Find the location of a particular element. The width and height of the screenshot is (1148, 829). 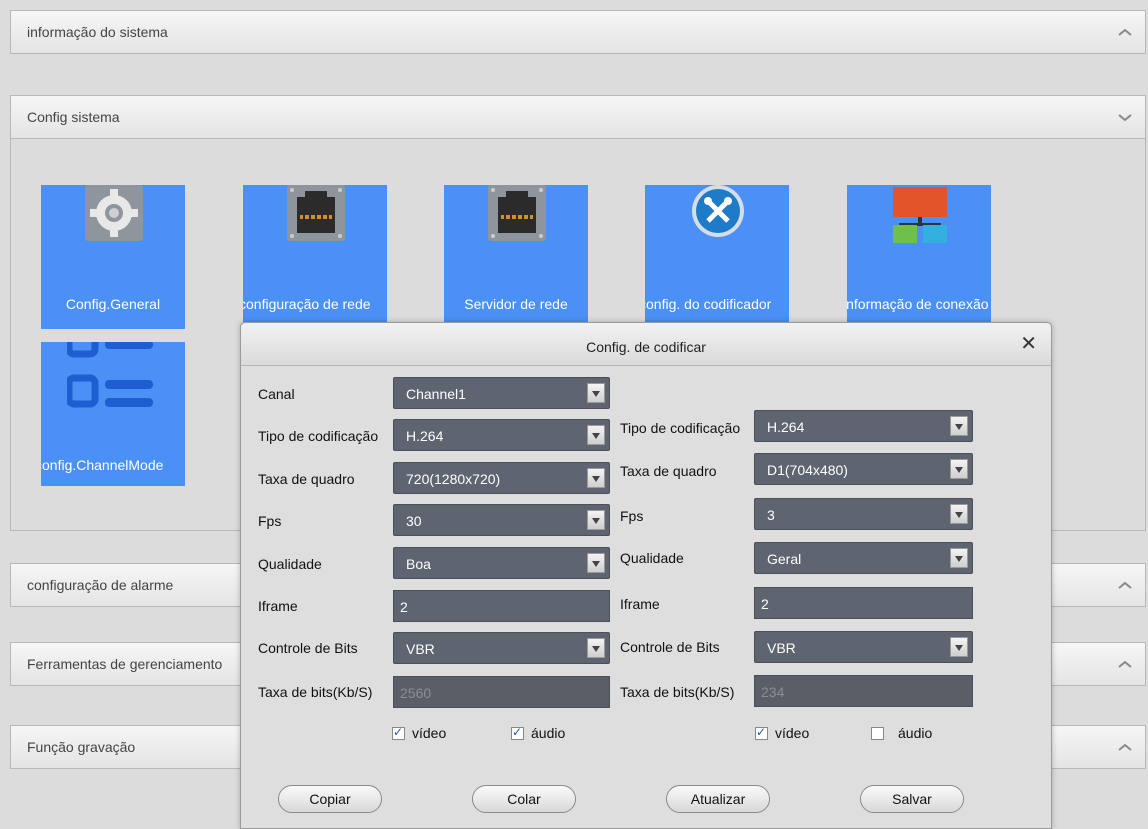

network-diagram-icon is located at coordinates (920, 215).